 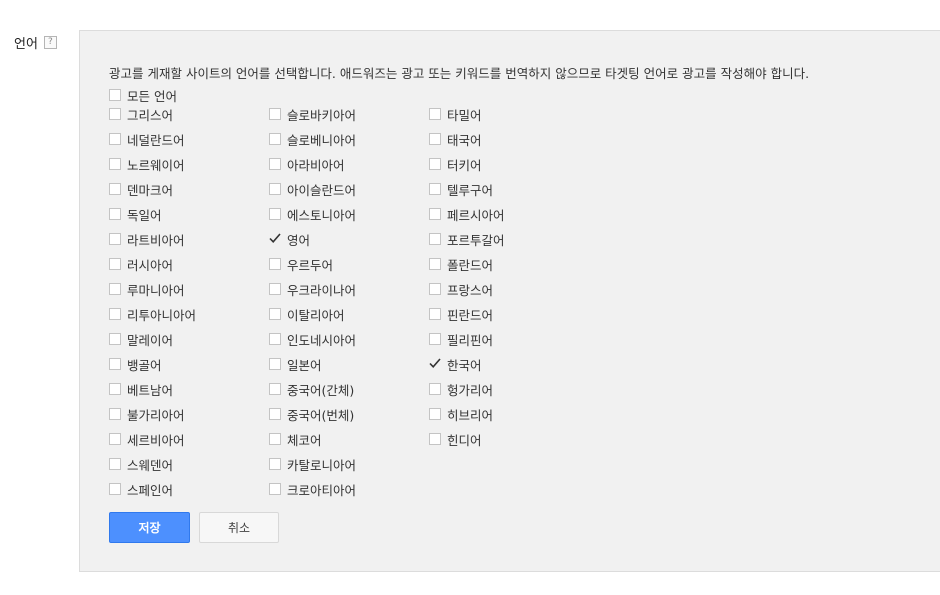 What do you see at coordinates (147, 164) in the screenshot?
I see `language-checkbox: 노르웨이어` at bounding box center [147, 164].